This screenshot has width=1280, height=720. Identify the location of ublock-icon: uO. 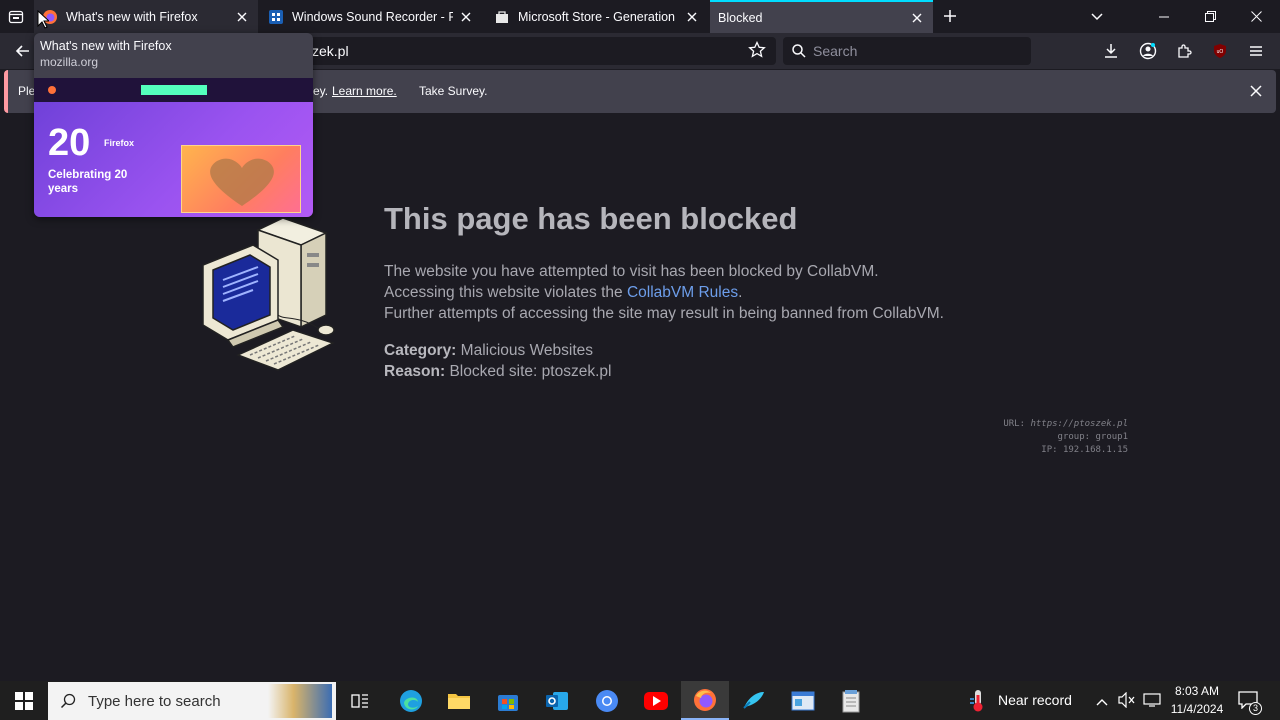
(1220, 51).